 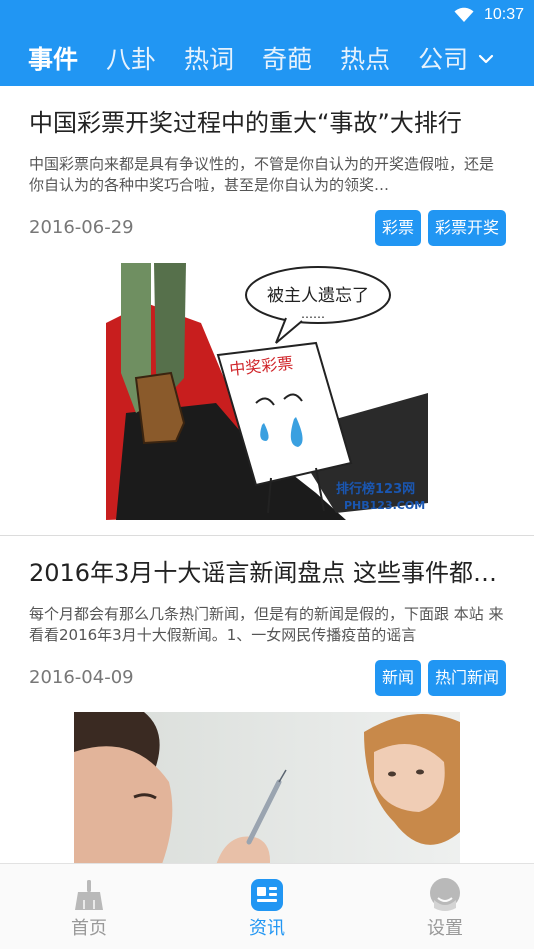 What do you see at coordinates (443, 59) in the screenshot?
I see `tab-companies-label: 公司` at bounding box center [443, 59].